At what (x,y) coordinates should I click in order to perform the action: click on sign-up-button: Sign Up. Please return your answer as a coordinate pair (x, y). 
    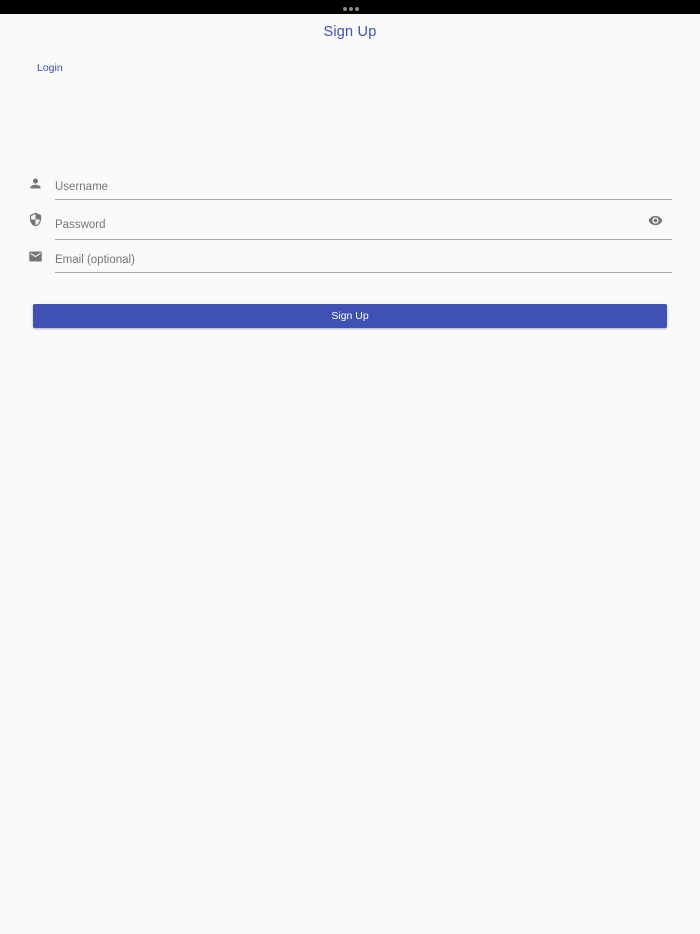
    Looking at the image, I should click on (350, 316).